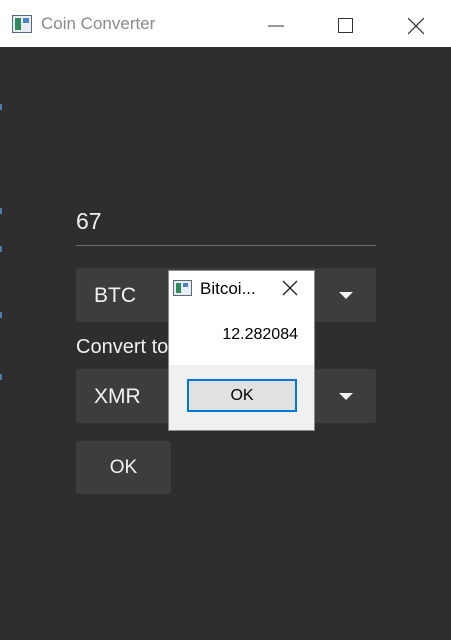 The height and width of the screenshot is (640, 451). I want to click on result-dialog: Bitcoi... 12.282084 OK, so click(241, 350).